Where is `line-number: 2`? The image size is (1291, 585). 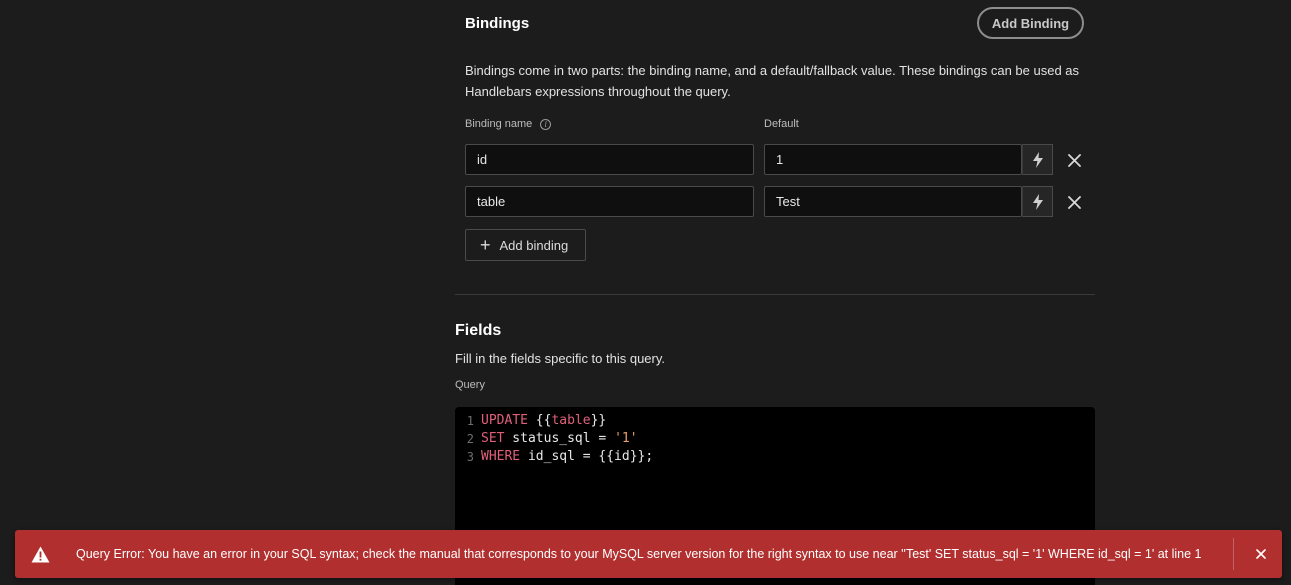
line-number: 2 is located at coordinates (470, 439).